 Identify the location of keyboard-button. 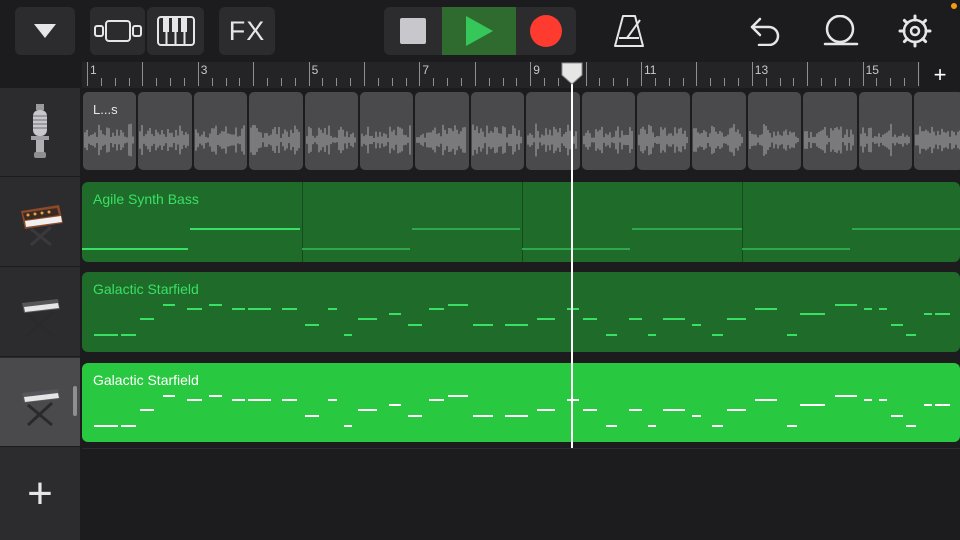
(175, 31).